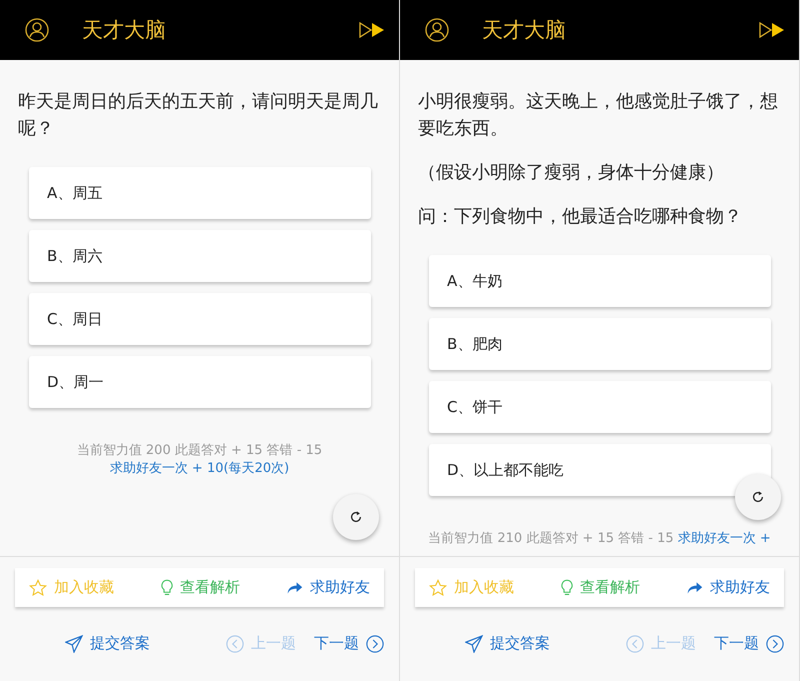 The height and width of the screenshot is (681, 800). What do you see at coordinates (200, 193) in the screenshot?
I see `answer-option: A、周五` at bounding box center [200, 193].